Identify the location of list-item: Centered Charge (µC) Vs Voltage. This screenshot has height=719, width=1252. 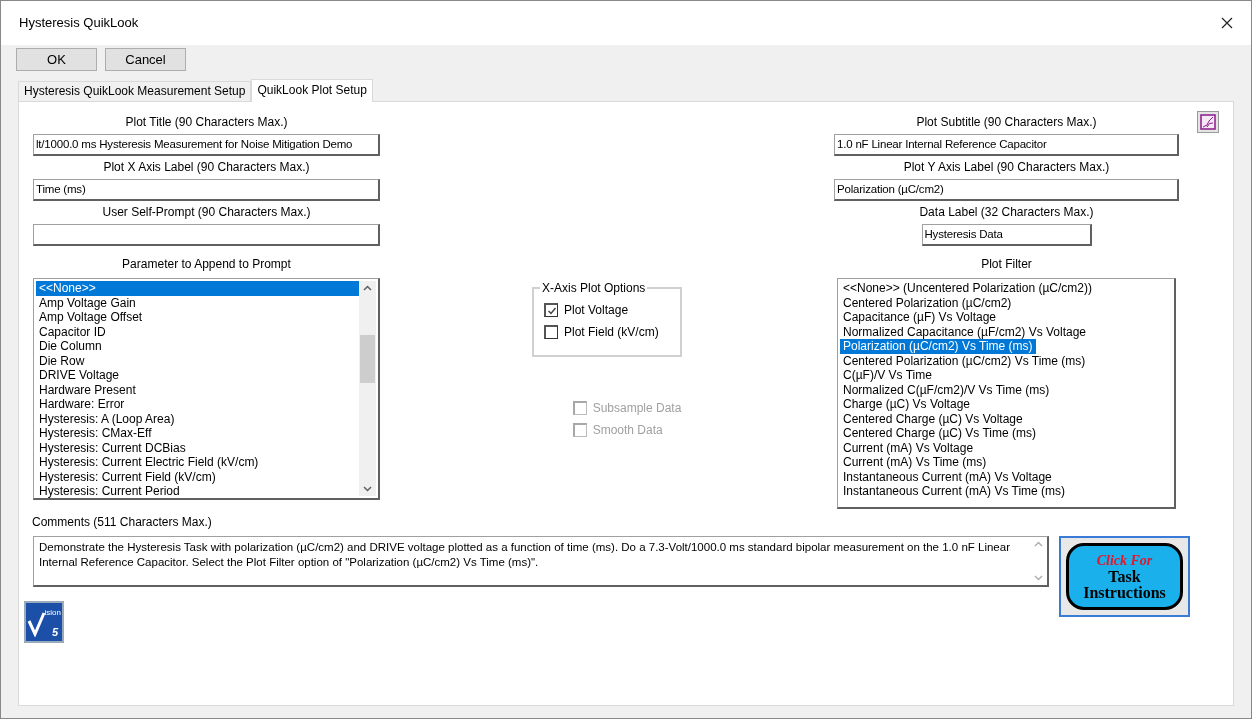
(933, 418).